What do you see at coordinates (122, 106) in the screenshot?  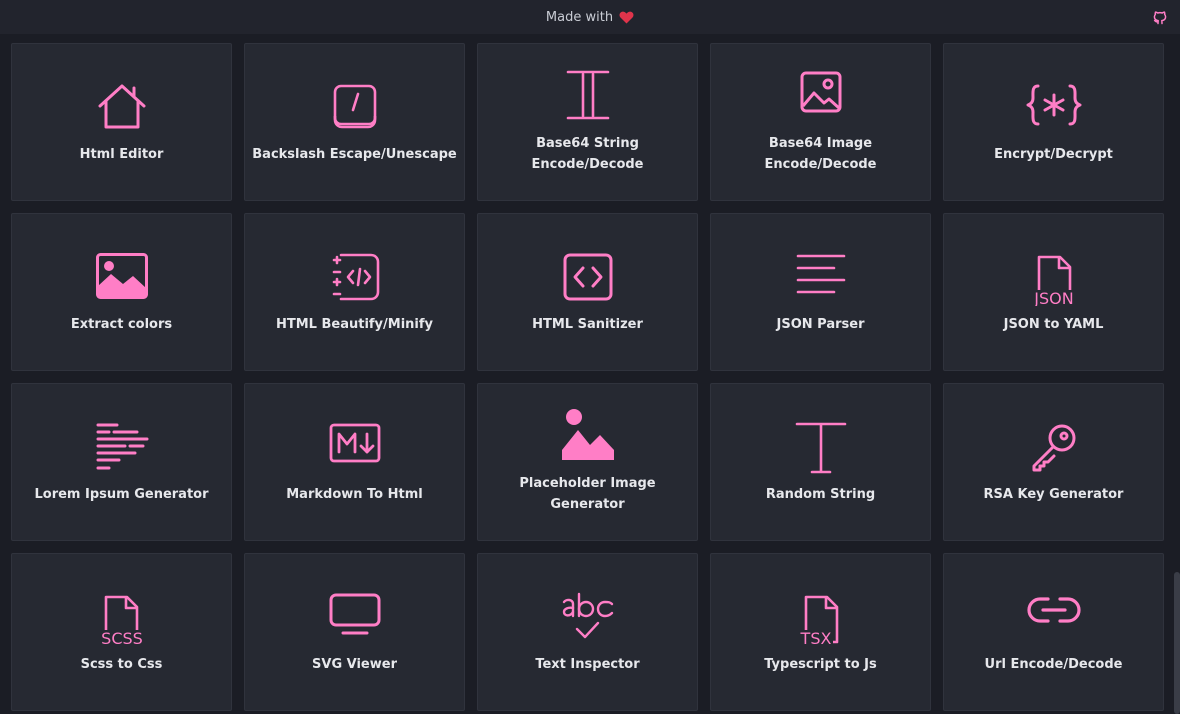 I see `home-icon` at bounding box center [122, 106].